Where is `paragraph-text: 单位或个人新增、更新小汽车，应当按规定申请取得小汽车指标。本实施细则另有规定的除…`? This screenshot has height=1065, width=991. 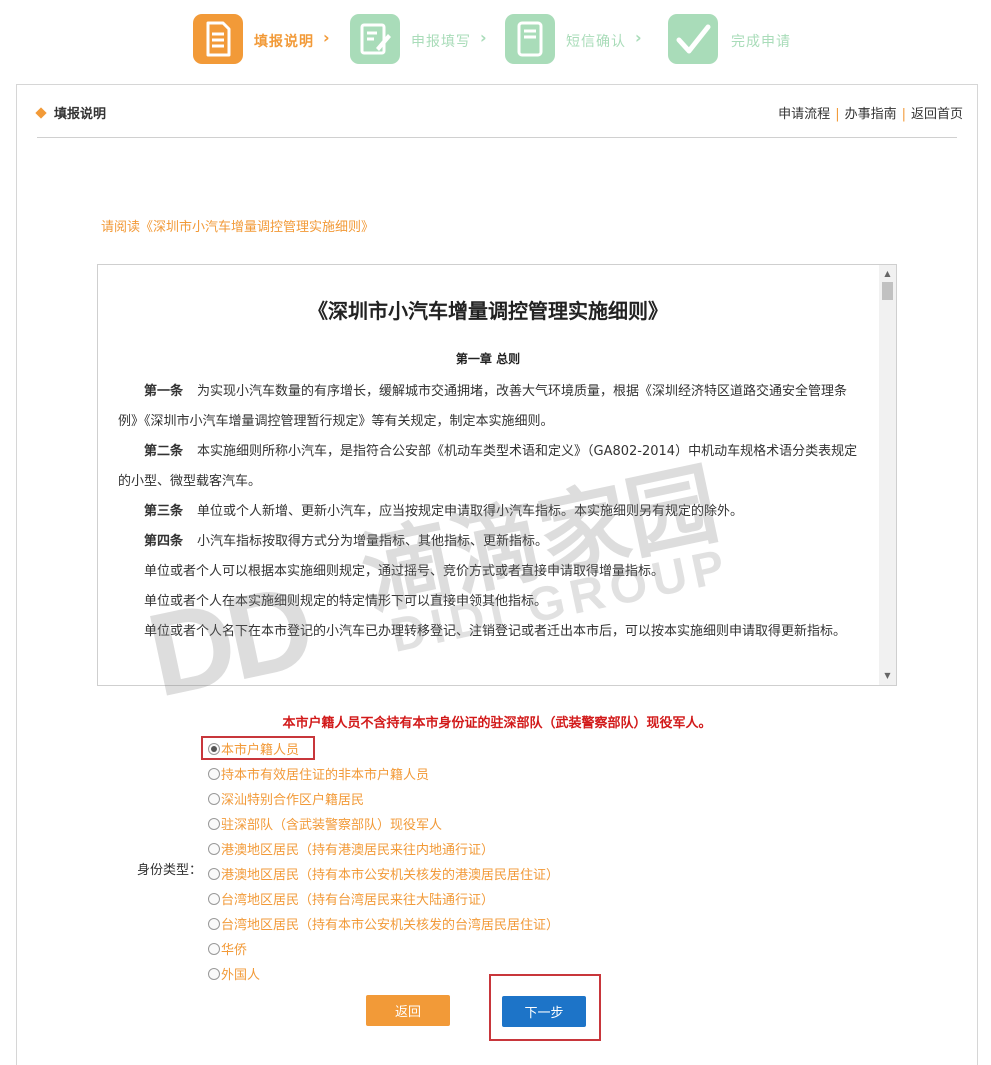
paragraph-text: 单位或个人新增、更新小汽车，应当按规定申请取得小汽车指标。本实施细则另有规定的除… is located at coordinates (470, 511).